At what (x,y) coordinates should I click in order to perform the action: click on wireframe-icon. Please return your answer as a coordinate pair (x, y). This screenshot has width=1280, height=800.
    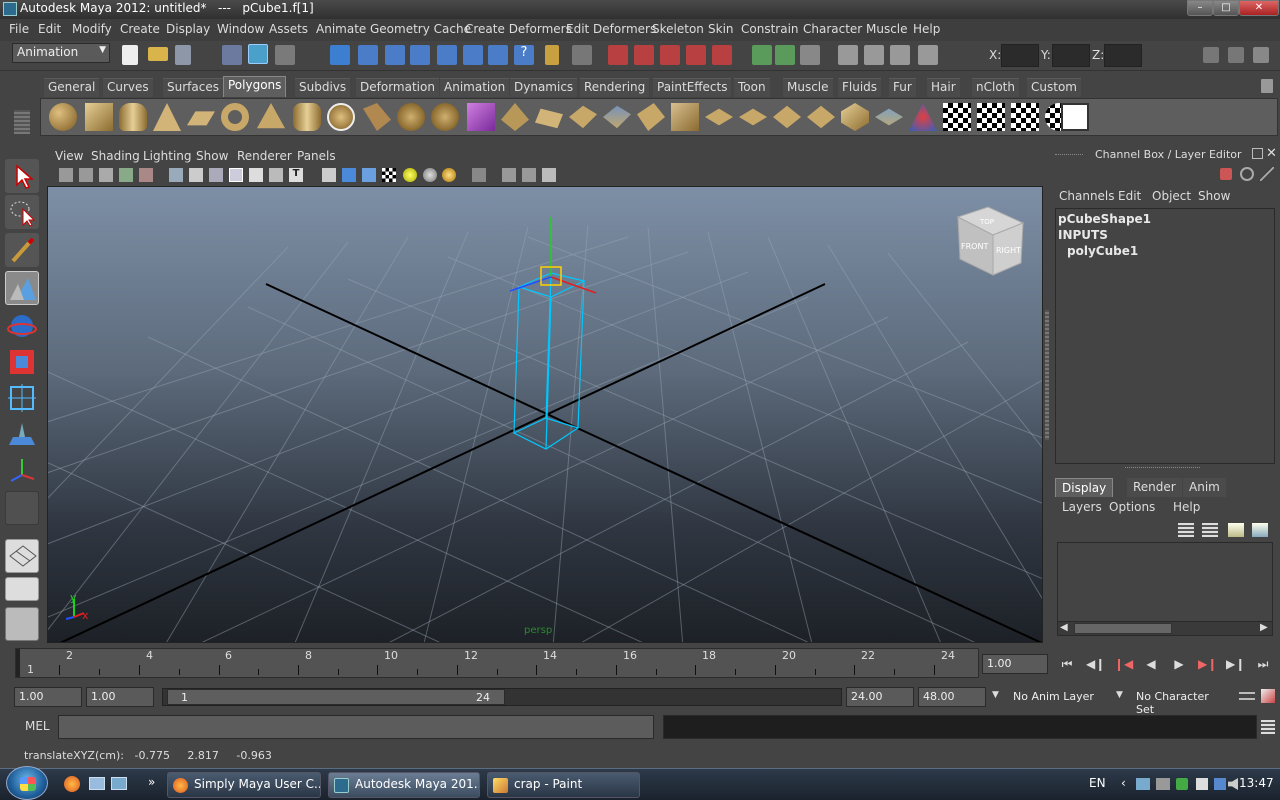
    Looking at the image, I should click on (329, 175).